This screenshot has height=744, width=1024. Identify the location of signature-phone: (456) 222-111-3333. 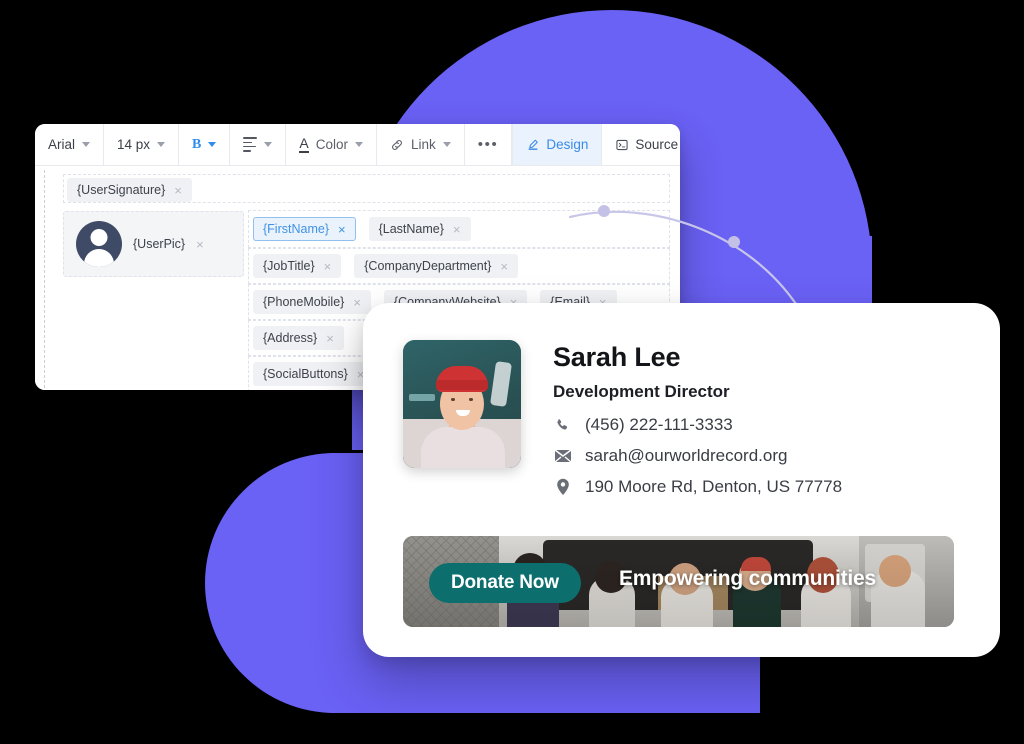
(659, 424).